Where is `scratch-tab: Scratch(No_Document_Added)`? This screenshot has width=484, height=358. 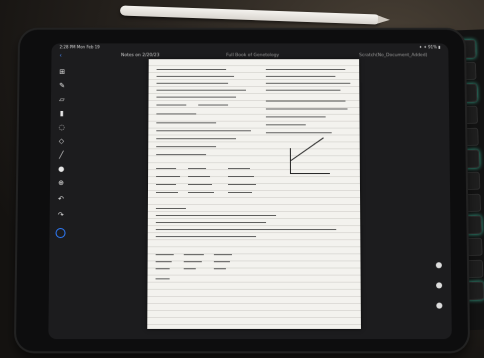 scratch-tab: Scratch(No_Document_Added) is located at coordinates (393, 55).